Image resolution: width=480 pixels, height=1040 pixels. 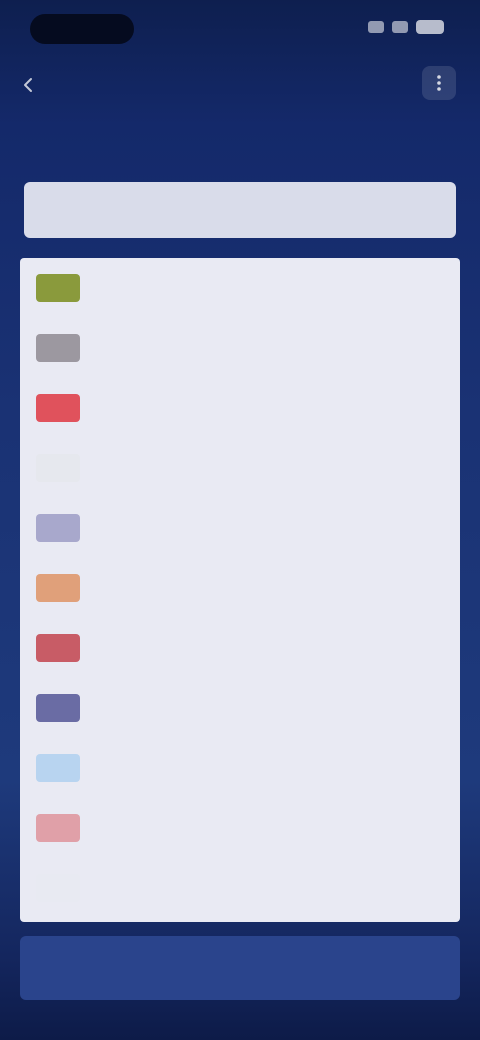 I want to click on search-input, so click(x=240, y=210).